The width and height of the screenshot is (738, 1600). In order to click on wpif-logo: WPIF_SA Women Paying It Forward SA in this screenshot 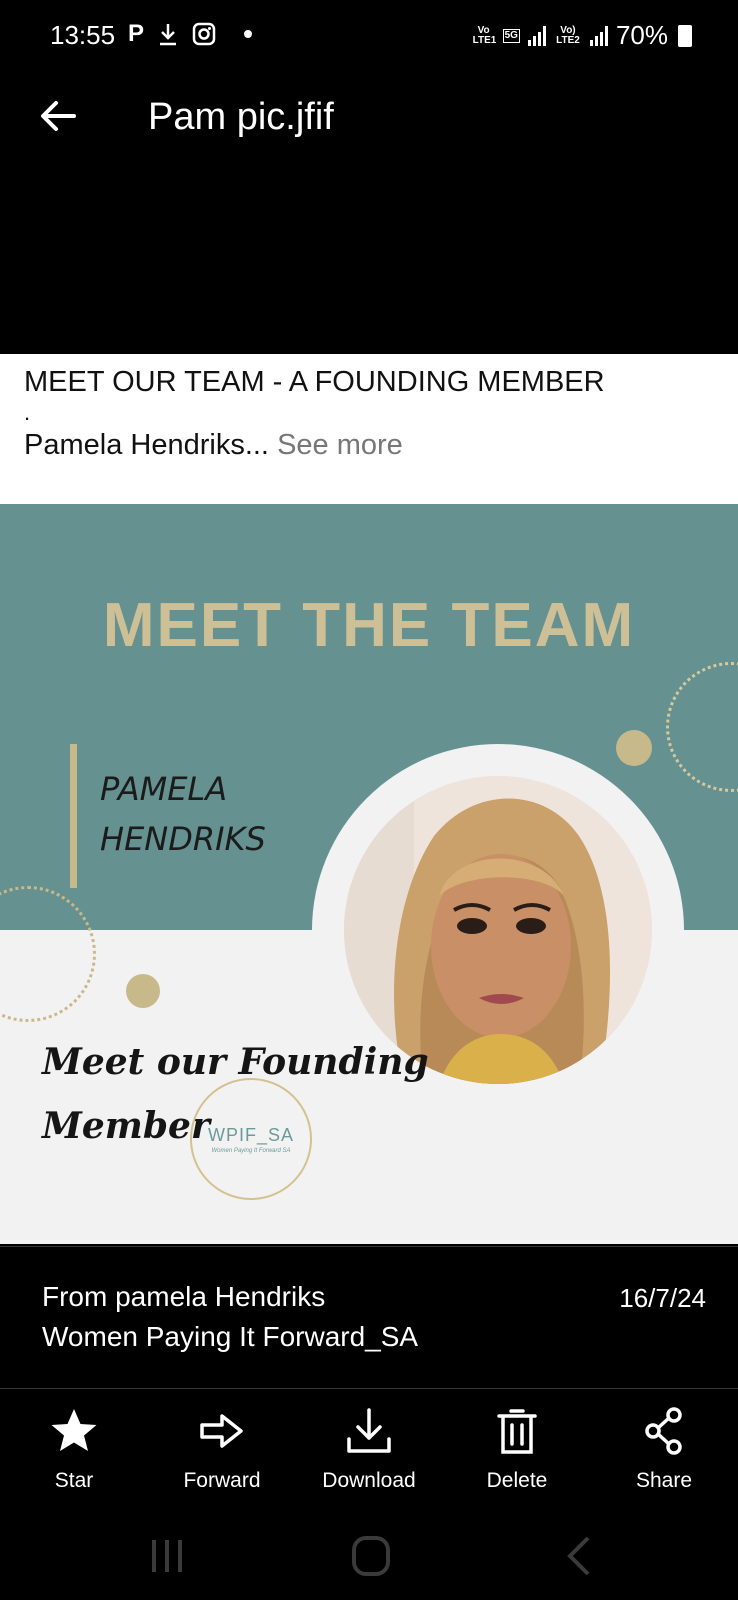, I will do `click(251, 1139)`.